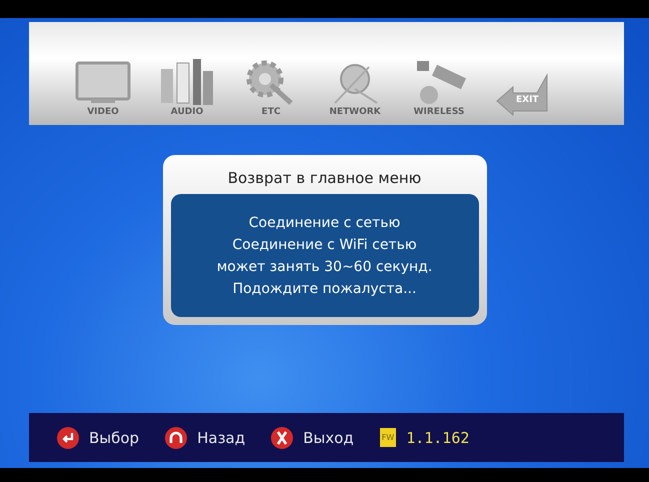 This screenshot has width=649, height=482. I want to click on message-line: Соединение с сетью, so click(324, 223).